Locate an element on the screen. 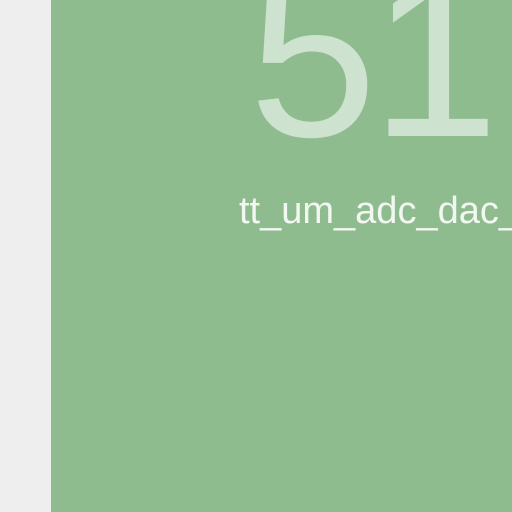 This screenshot has height=512, width=512. left-gutter is located at coordinates (25, 256).